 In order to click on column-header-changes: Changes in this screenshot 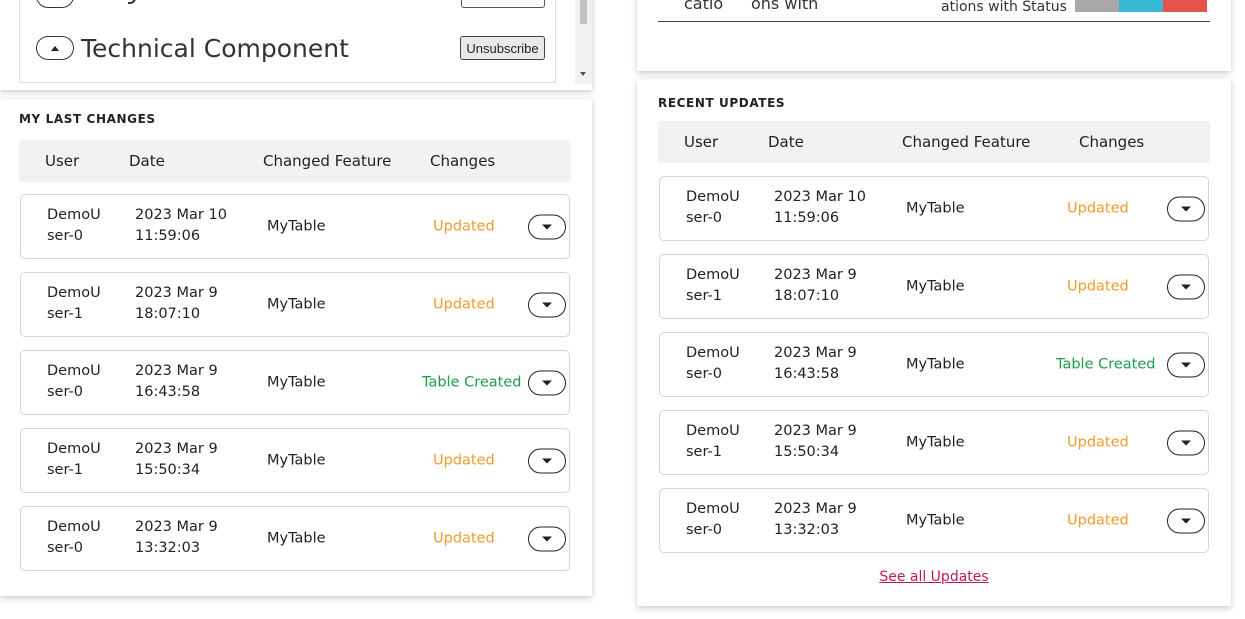, I will do `click(1112, 142)`.